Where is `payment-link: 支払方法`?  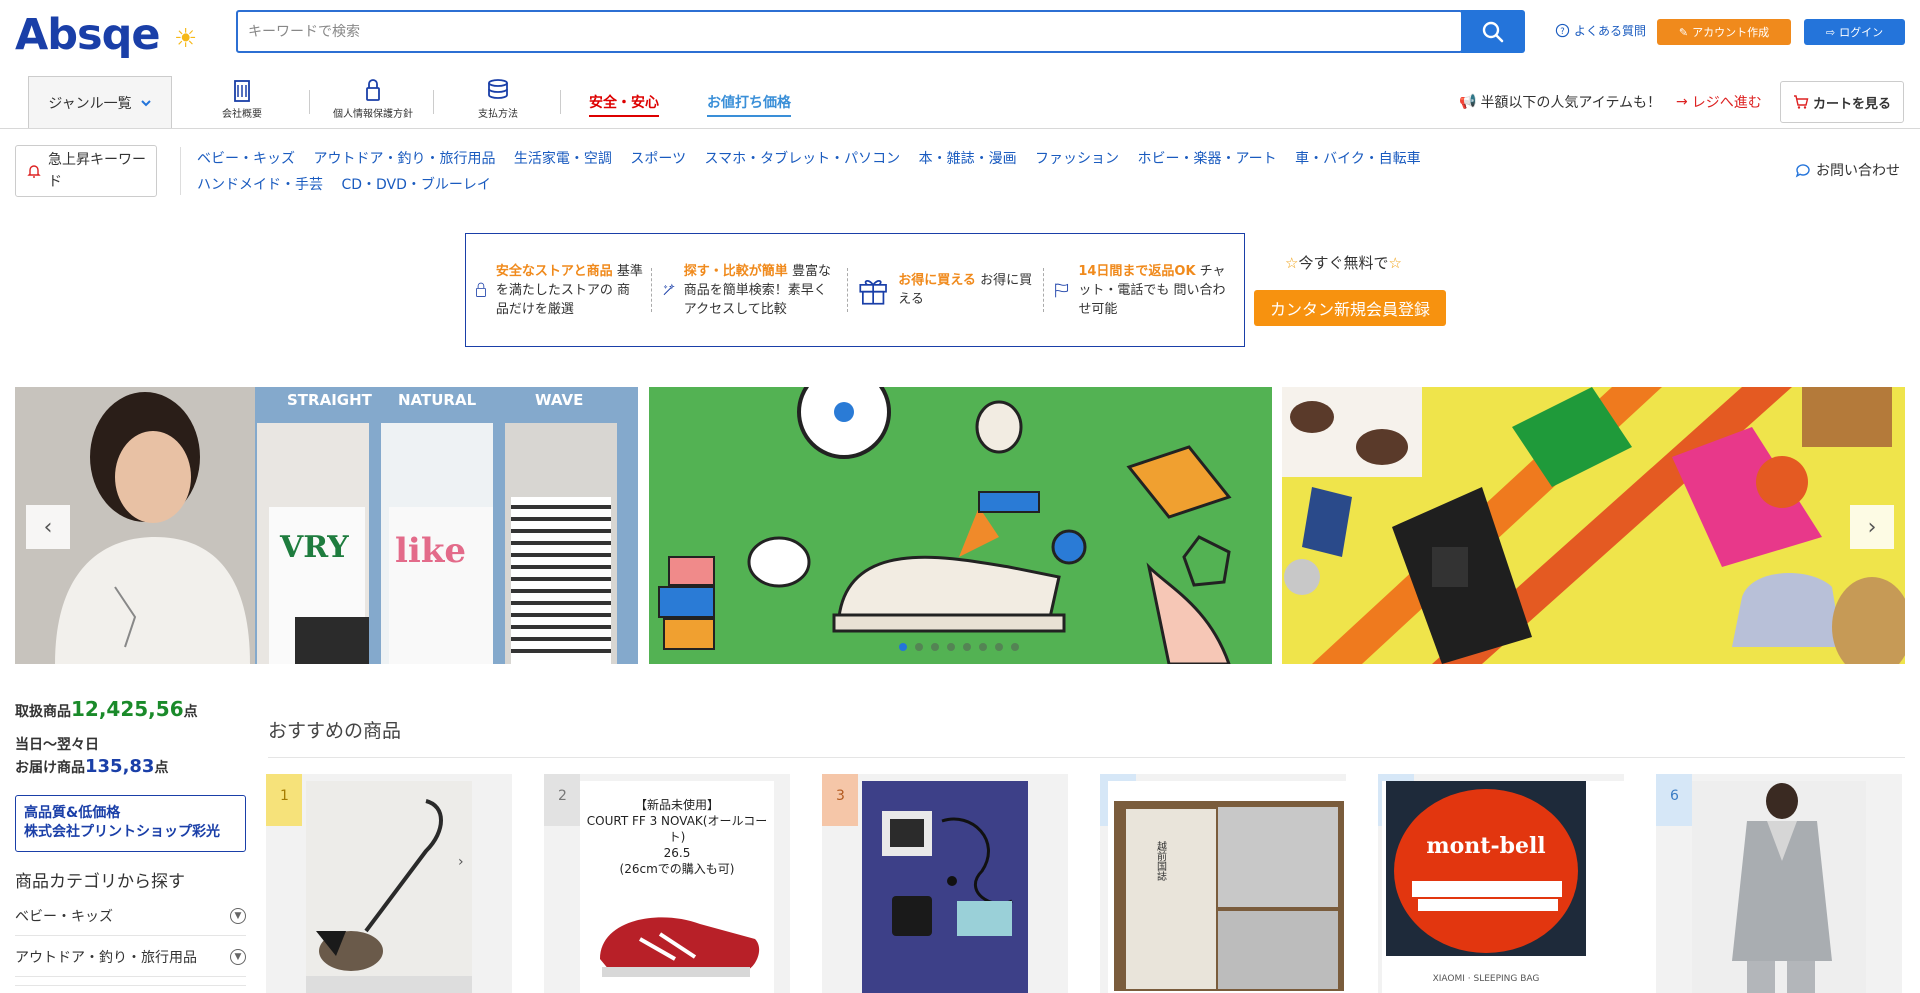 payment-link: 支払方法 is located at coordinates (498, 99).